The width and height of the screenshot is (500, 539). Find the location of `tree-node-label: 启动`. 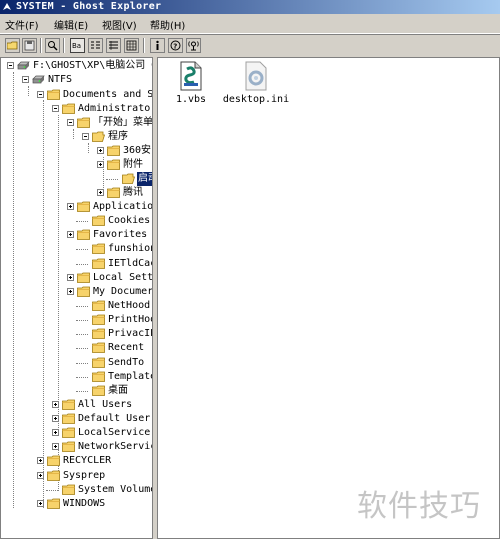

tree-node-label: 启动 is located at coordinates (144, 179).